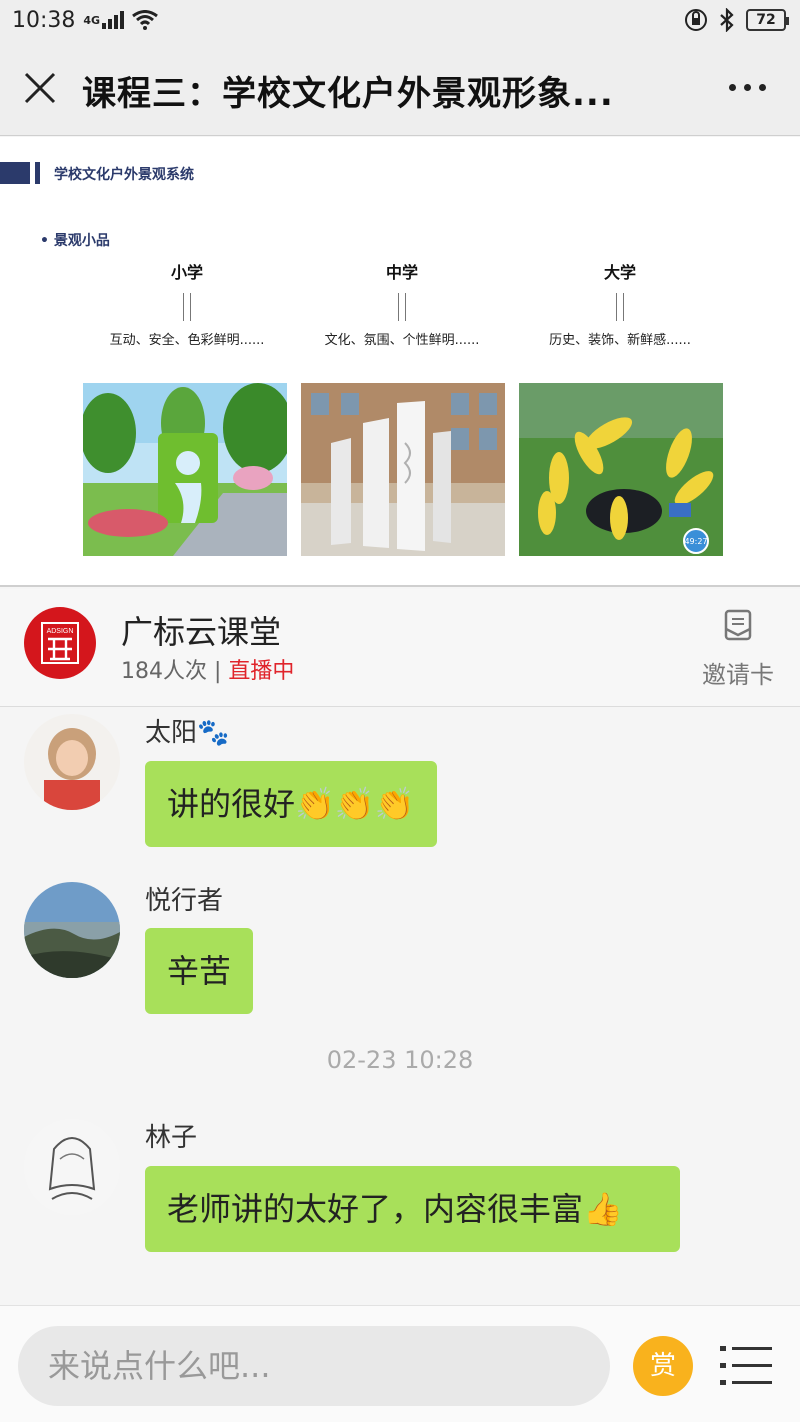 This screenshot has height=1422, width=800. Describe the element at coordinates (199, 971) in the screenshot. I see `message-bubble: 辛苦` at that location.